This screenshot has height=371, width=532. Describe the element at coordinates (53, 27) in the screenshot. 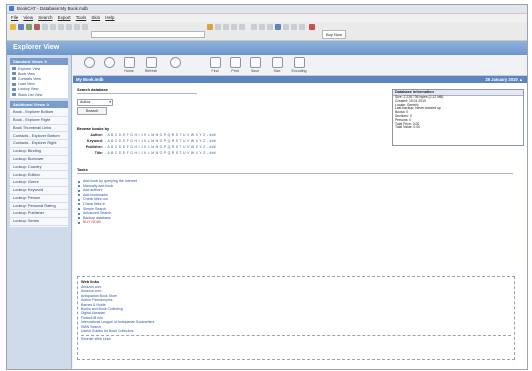

I see `copy-icon` at that location.